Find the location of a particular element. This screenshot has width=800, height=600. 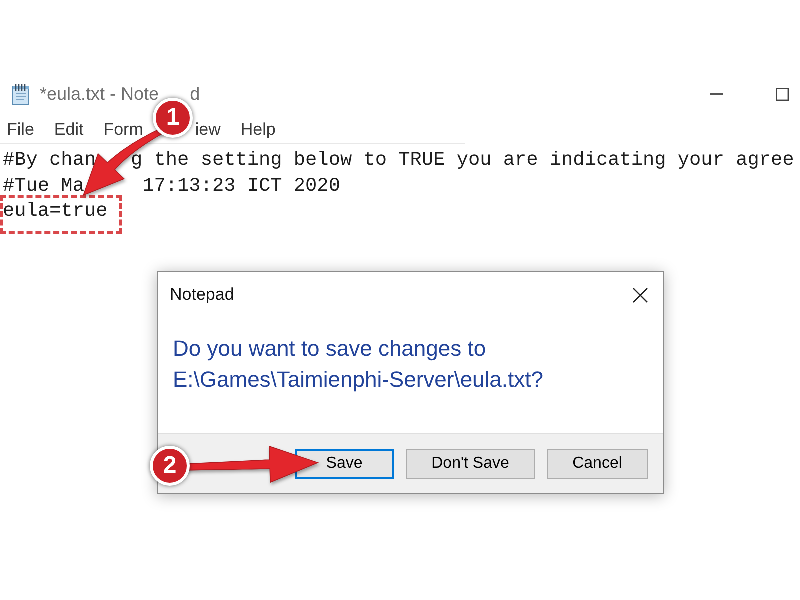

notepad-icon is located at coordinates (21, 94).